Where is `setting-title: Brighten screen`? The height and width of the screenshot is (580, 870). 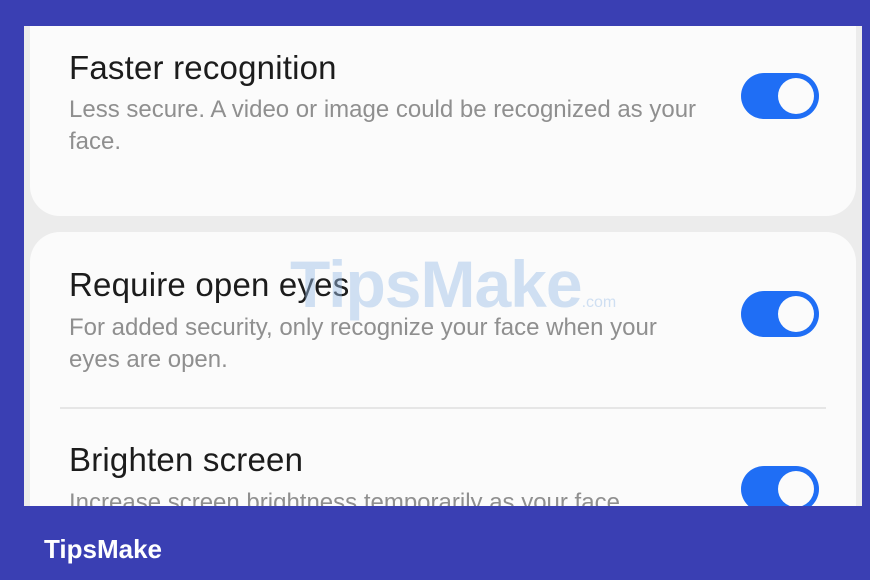 setting-title: Brighten screen is located at coordinates (186, 459).